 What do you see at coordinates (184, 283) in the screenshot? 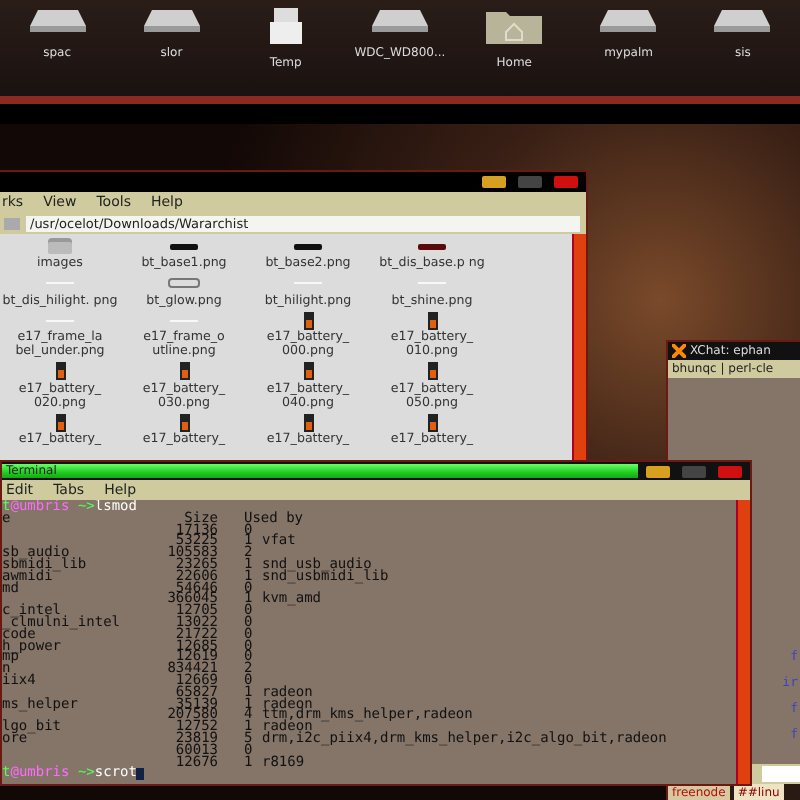
I see `outline-thumbnail` at bounding box center [184, 283].